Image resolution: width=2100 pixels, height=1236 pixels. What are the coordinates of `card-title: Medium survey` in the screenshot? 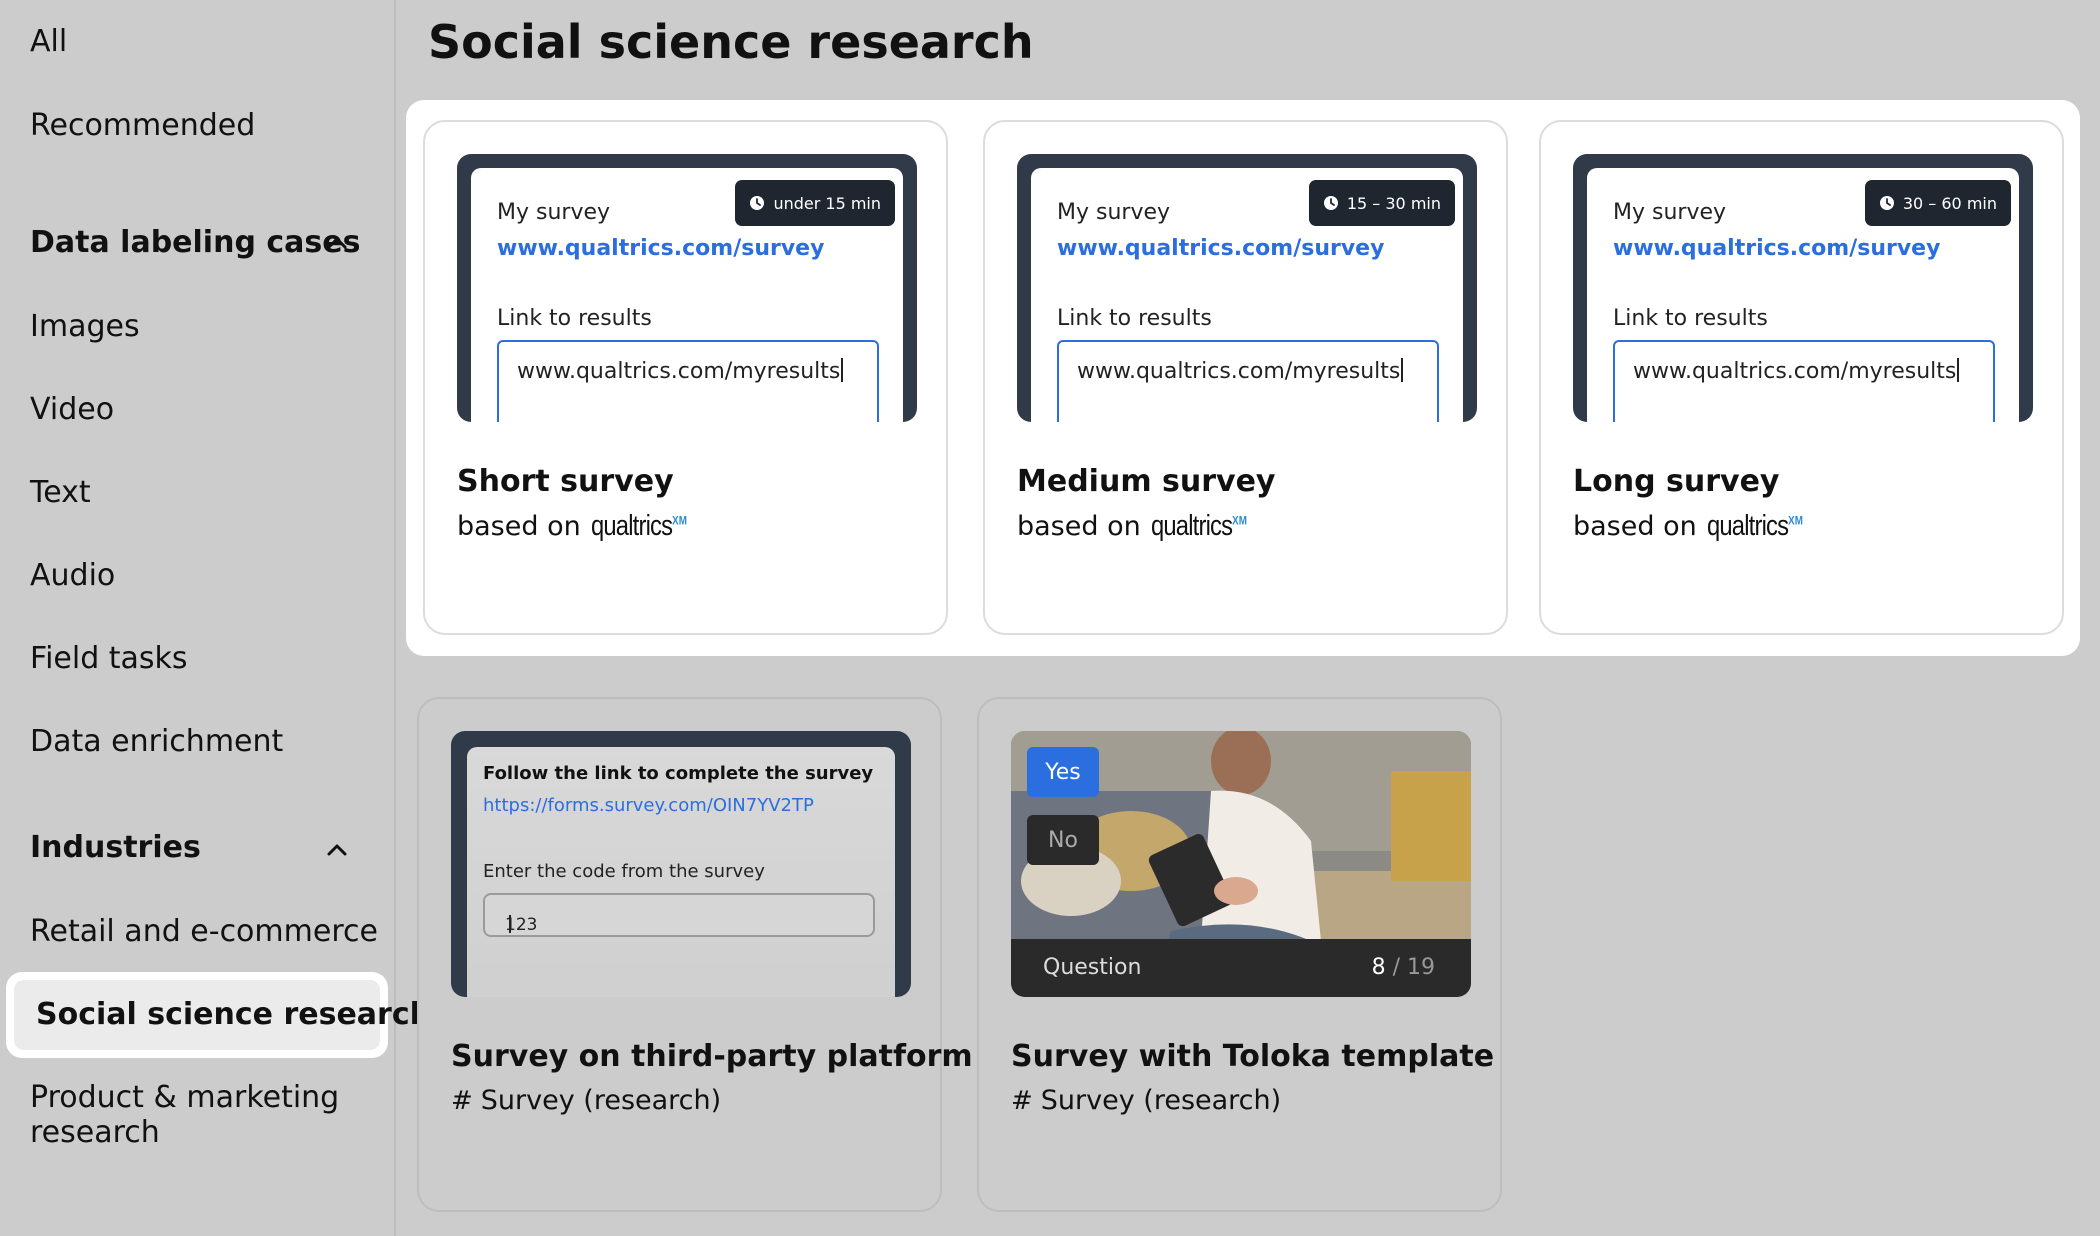 It's located at (1146, 481).